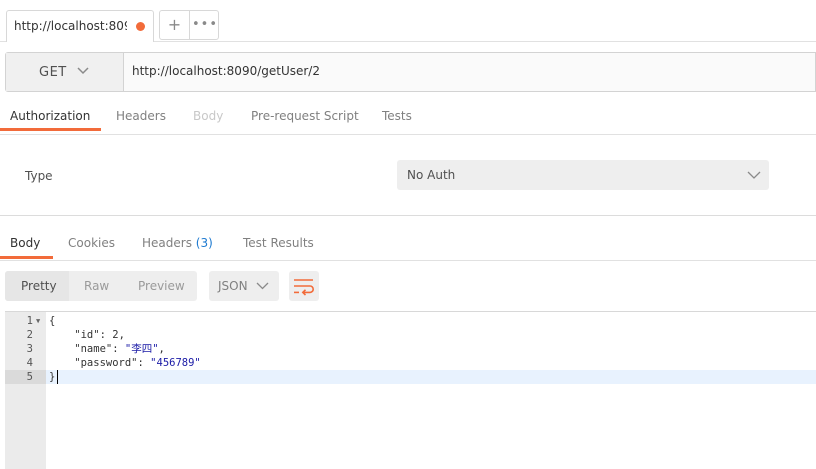 The height and width of the screenshot is (469, 816). What do you see at coordinates (57, 377) in the screenshot?
I see `text-caret` at bounding box center [57, 377].